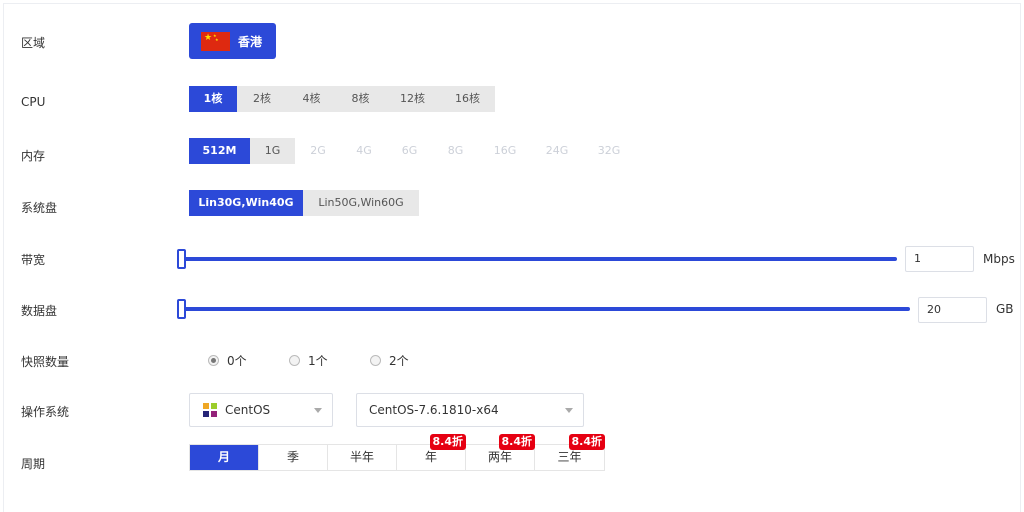 The image size is (1024, 512). Describe the element at coordinates (272, 151) in the screenshot. I see `memory-option: 1G` at that location.